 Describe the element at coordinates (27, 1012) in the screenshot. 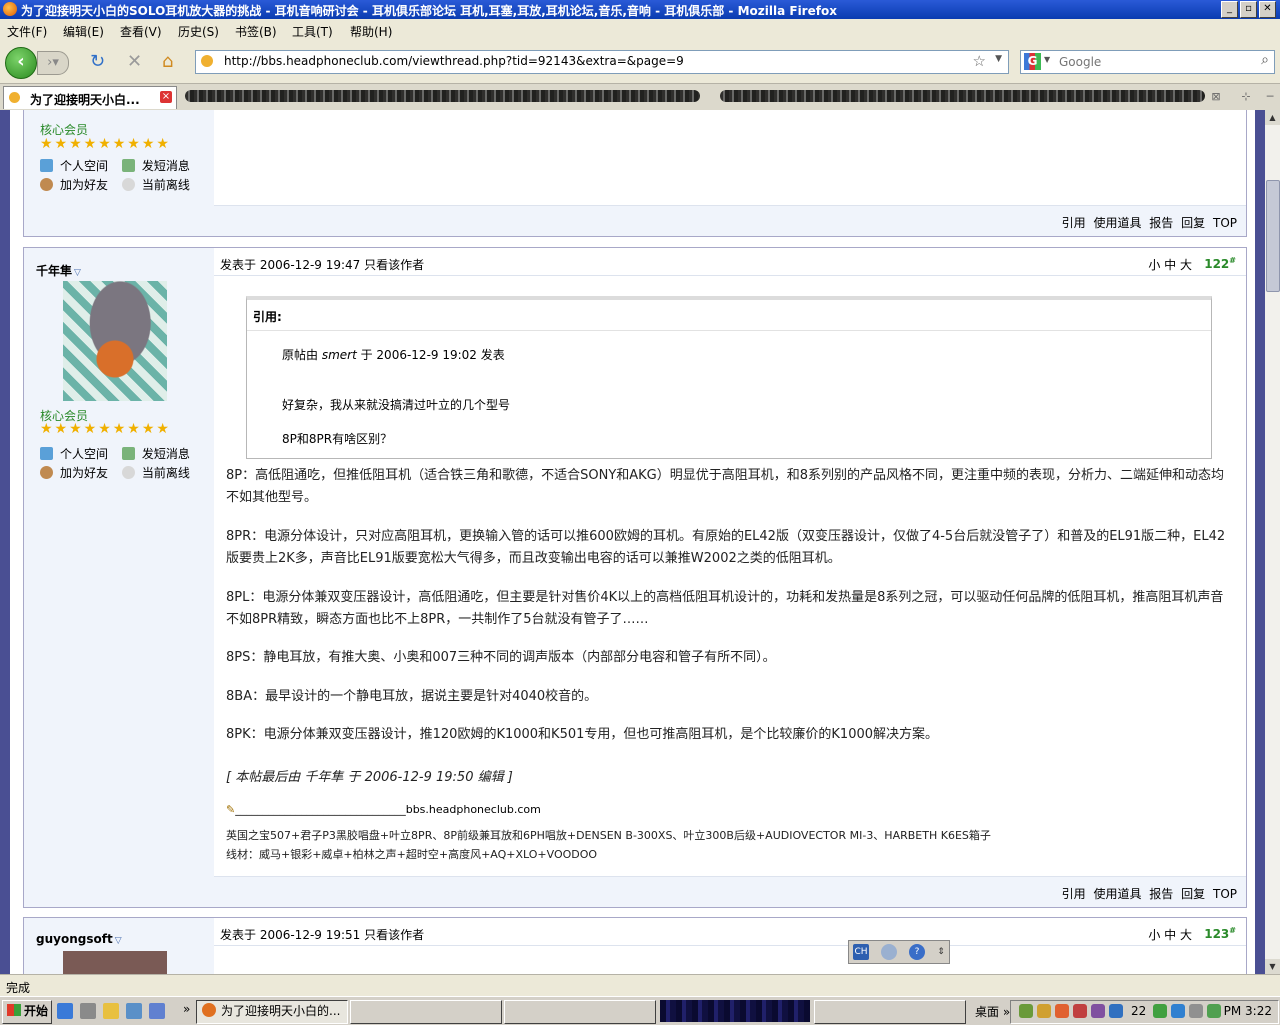

I see `start-button: 开始` at that location.